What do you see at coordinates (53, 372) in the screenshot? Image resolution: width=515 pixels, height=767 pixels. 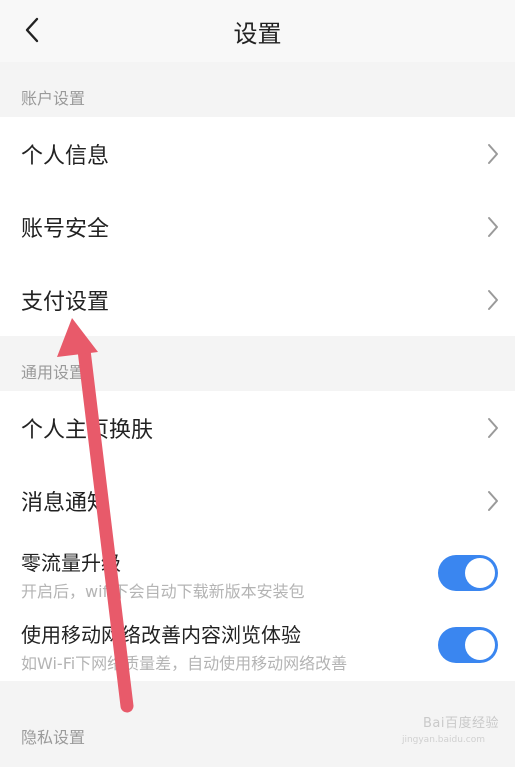 I see `section-header-general: 通用设置` at bounding box center [53, 372].